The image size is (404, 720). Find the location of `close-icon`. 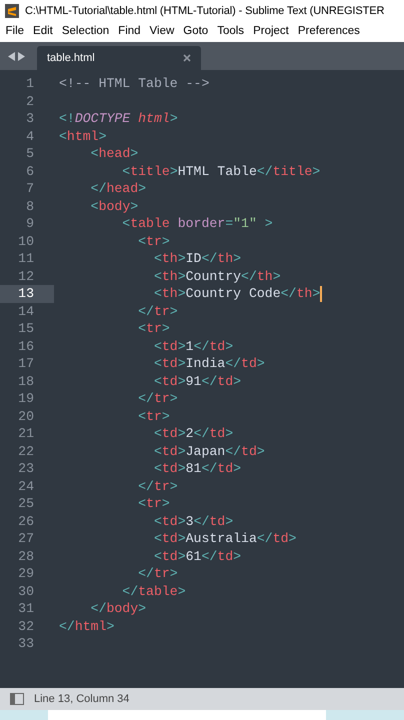

close-icon is located at coordinates (187, 58).